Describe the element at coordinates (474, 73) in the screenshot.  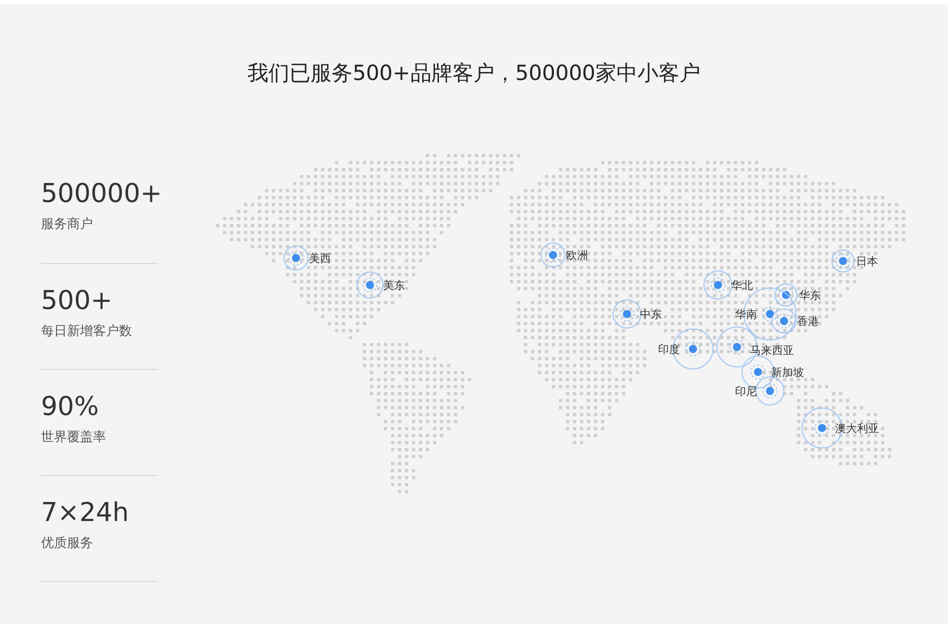
I see `page-heading: 我们已服务500+品牌客户，500000家中小客户` at that location.